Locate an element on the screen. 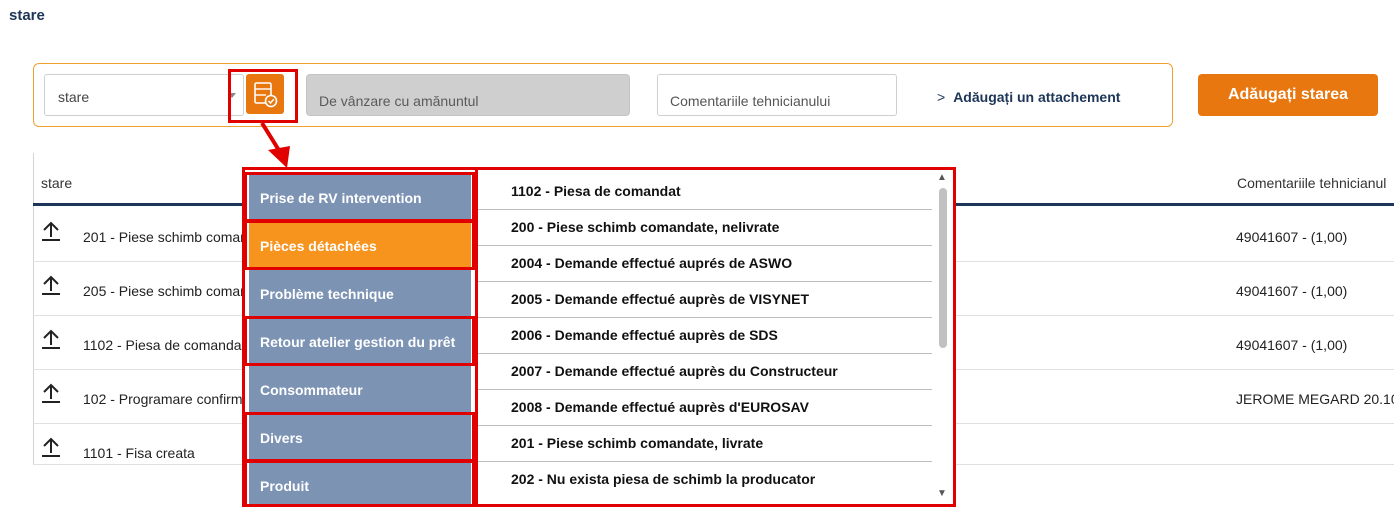 The image size is (1394, 517). category-probleme-technique: Problème technique is located at coordinates (360, 293).